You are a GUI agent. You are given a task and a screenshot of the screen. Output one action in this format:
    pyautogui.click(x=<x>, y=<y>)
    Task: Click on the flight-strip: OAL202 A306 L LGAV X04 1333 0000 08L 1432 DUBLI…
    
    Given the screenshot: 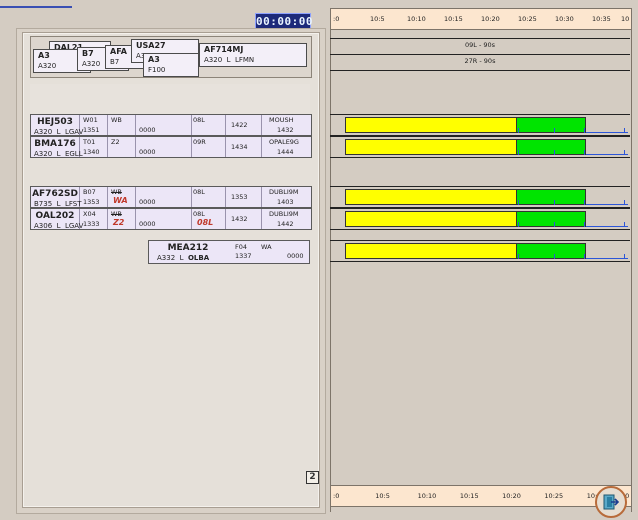 What is the action you would take?
    pyautogui.click(x=171, y=219)
    